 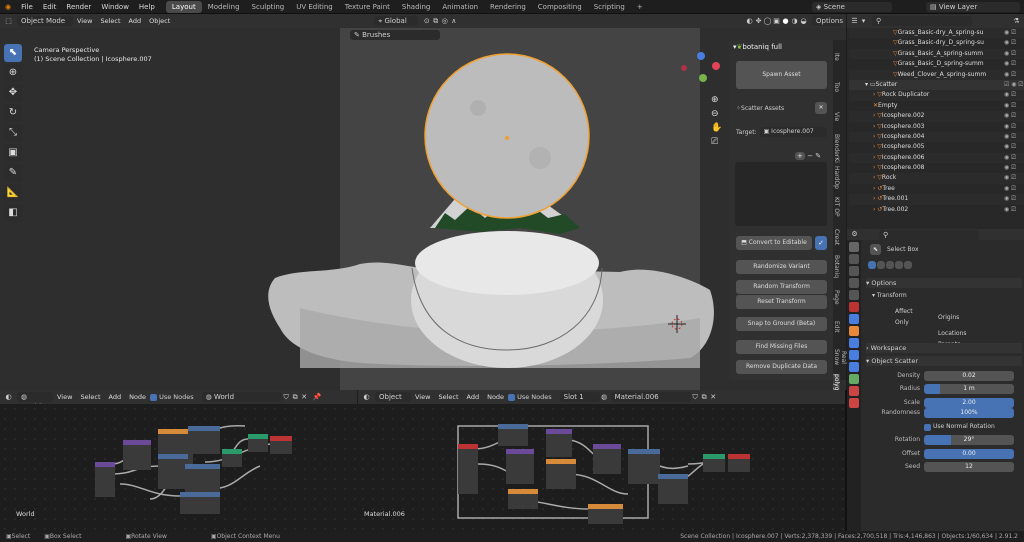 What do you see at coordinates (13, 213) in the screenshot?
I see `add-cube-tool-icon: ◧` at bounding box center [13, 213].